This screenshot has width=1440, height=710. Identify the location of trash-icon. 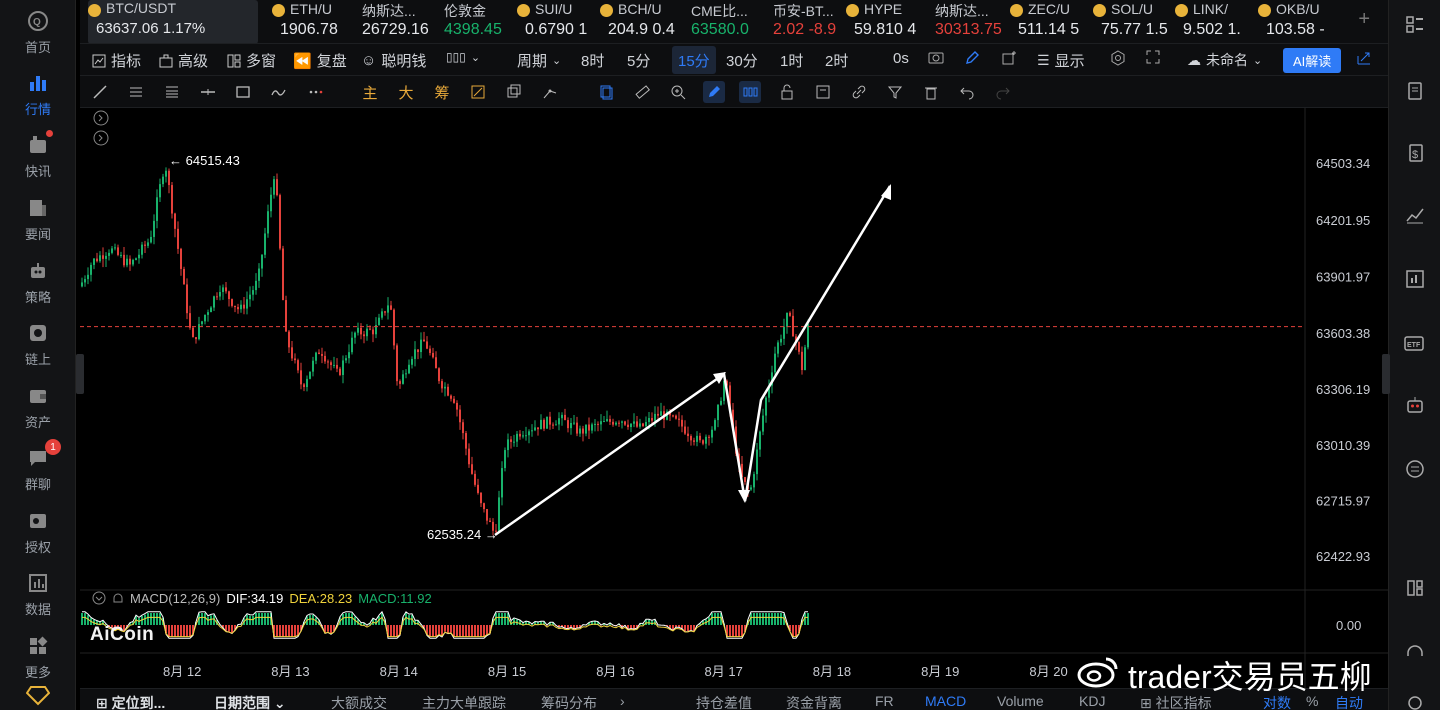
(931, 92).